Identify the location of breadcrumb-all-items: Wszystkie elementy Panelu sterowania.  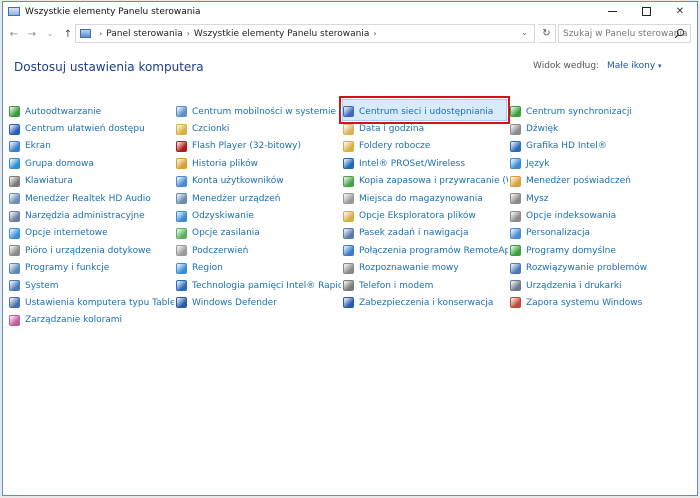
(281, 34).